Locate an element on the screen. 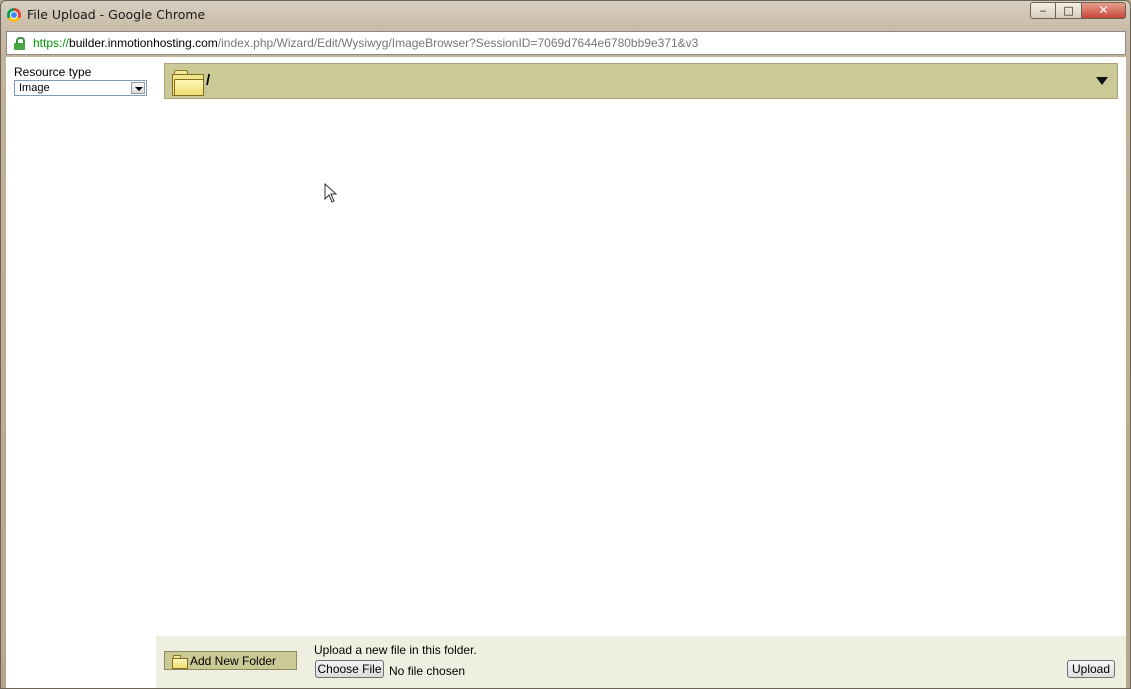 Image resolution: width=1131 pixels, height=689 pixels. close-button: ✕ is located at coordinates (1104, 10).